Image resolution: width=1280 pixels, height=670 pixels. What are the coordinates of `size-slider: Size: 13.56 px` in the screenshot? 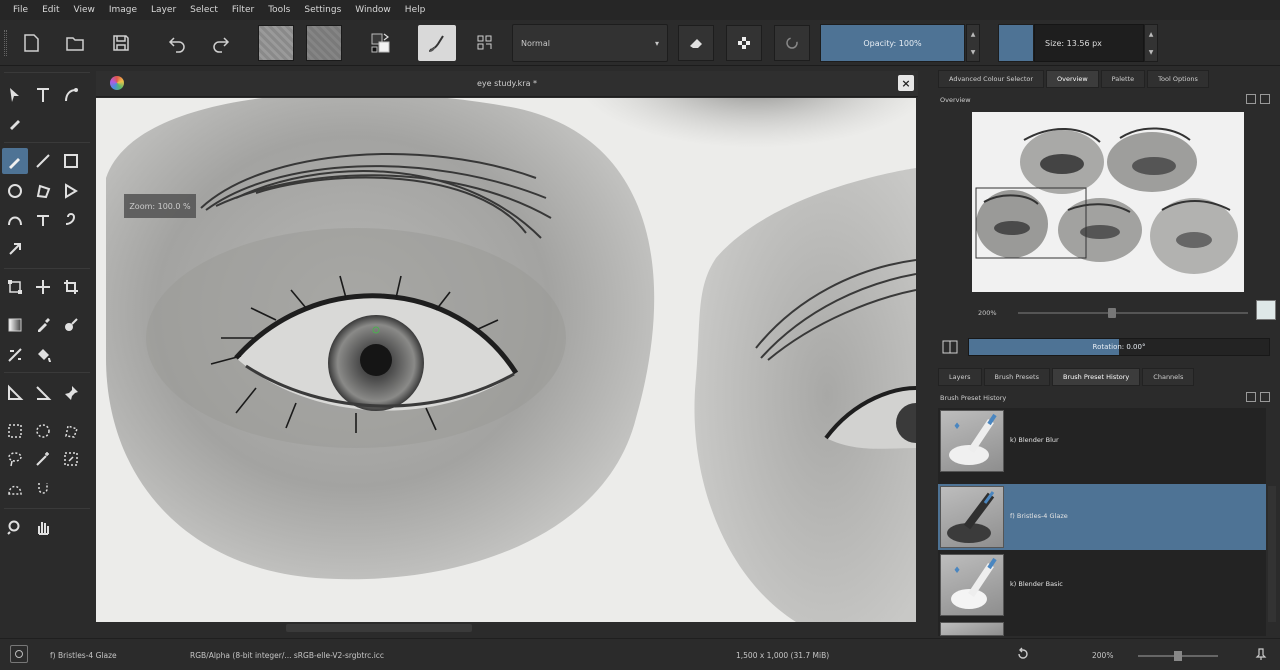 It's located at (1089, 43).